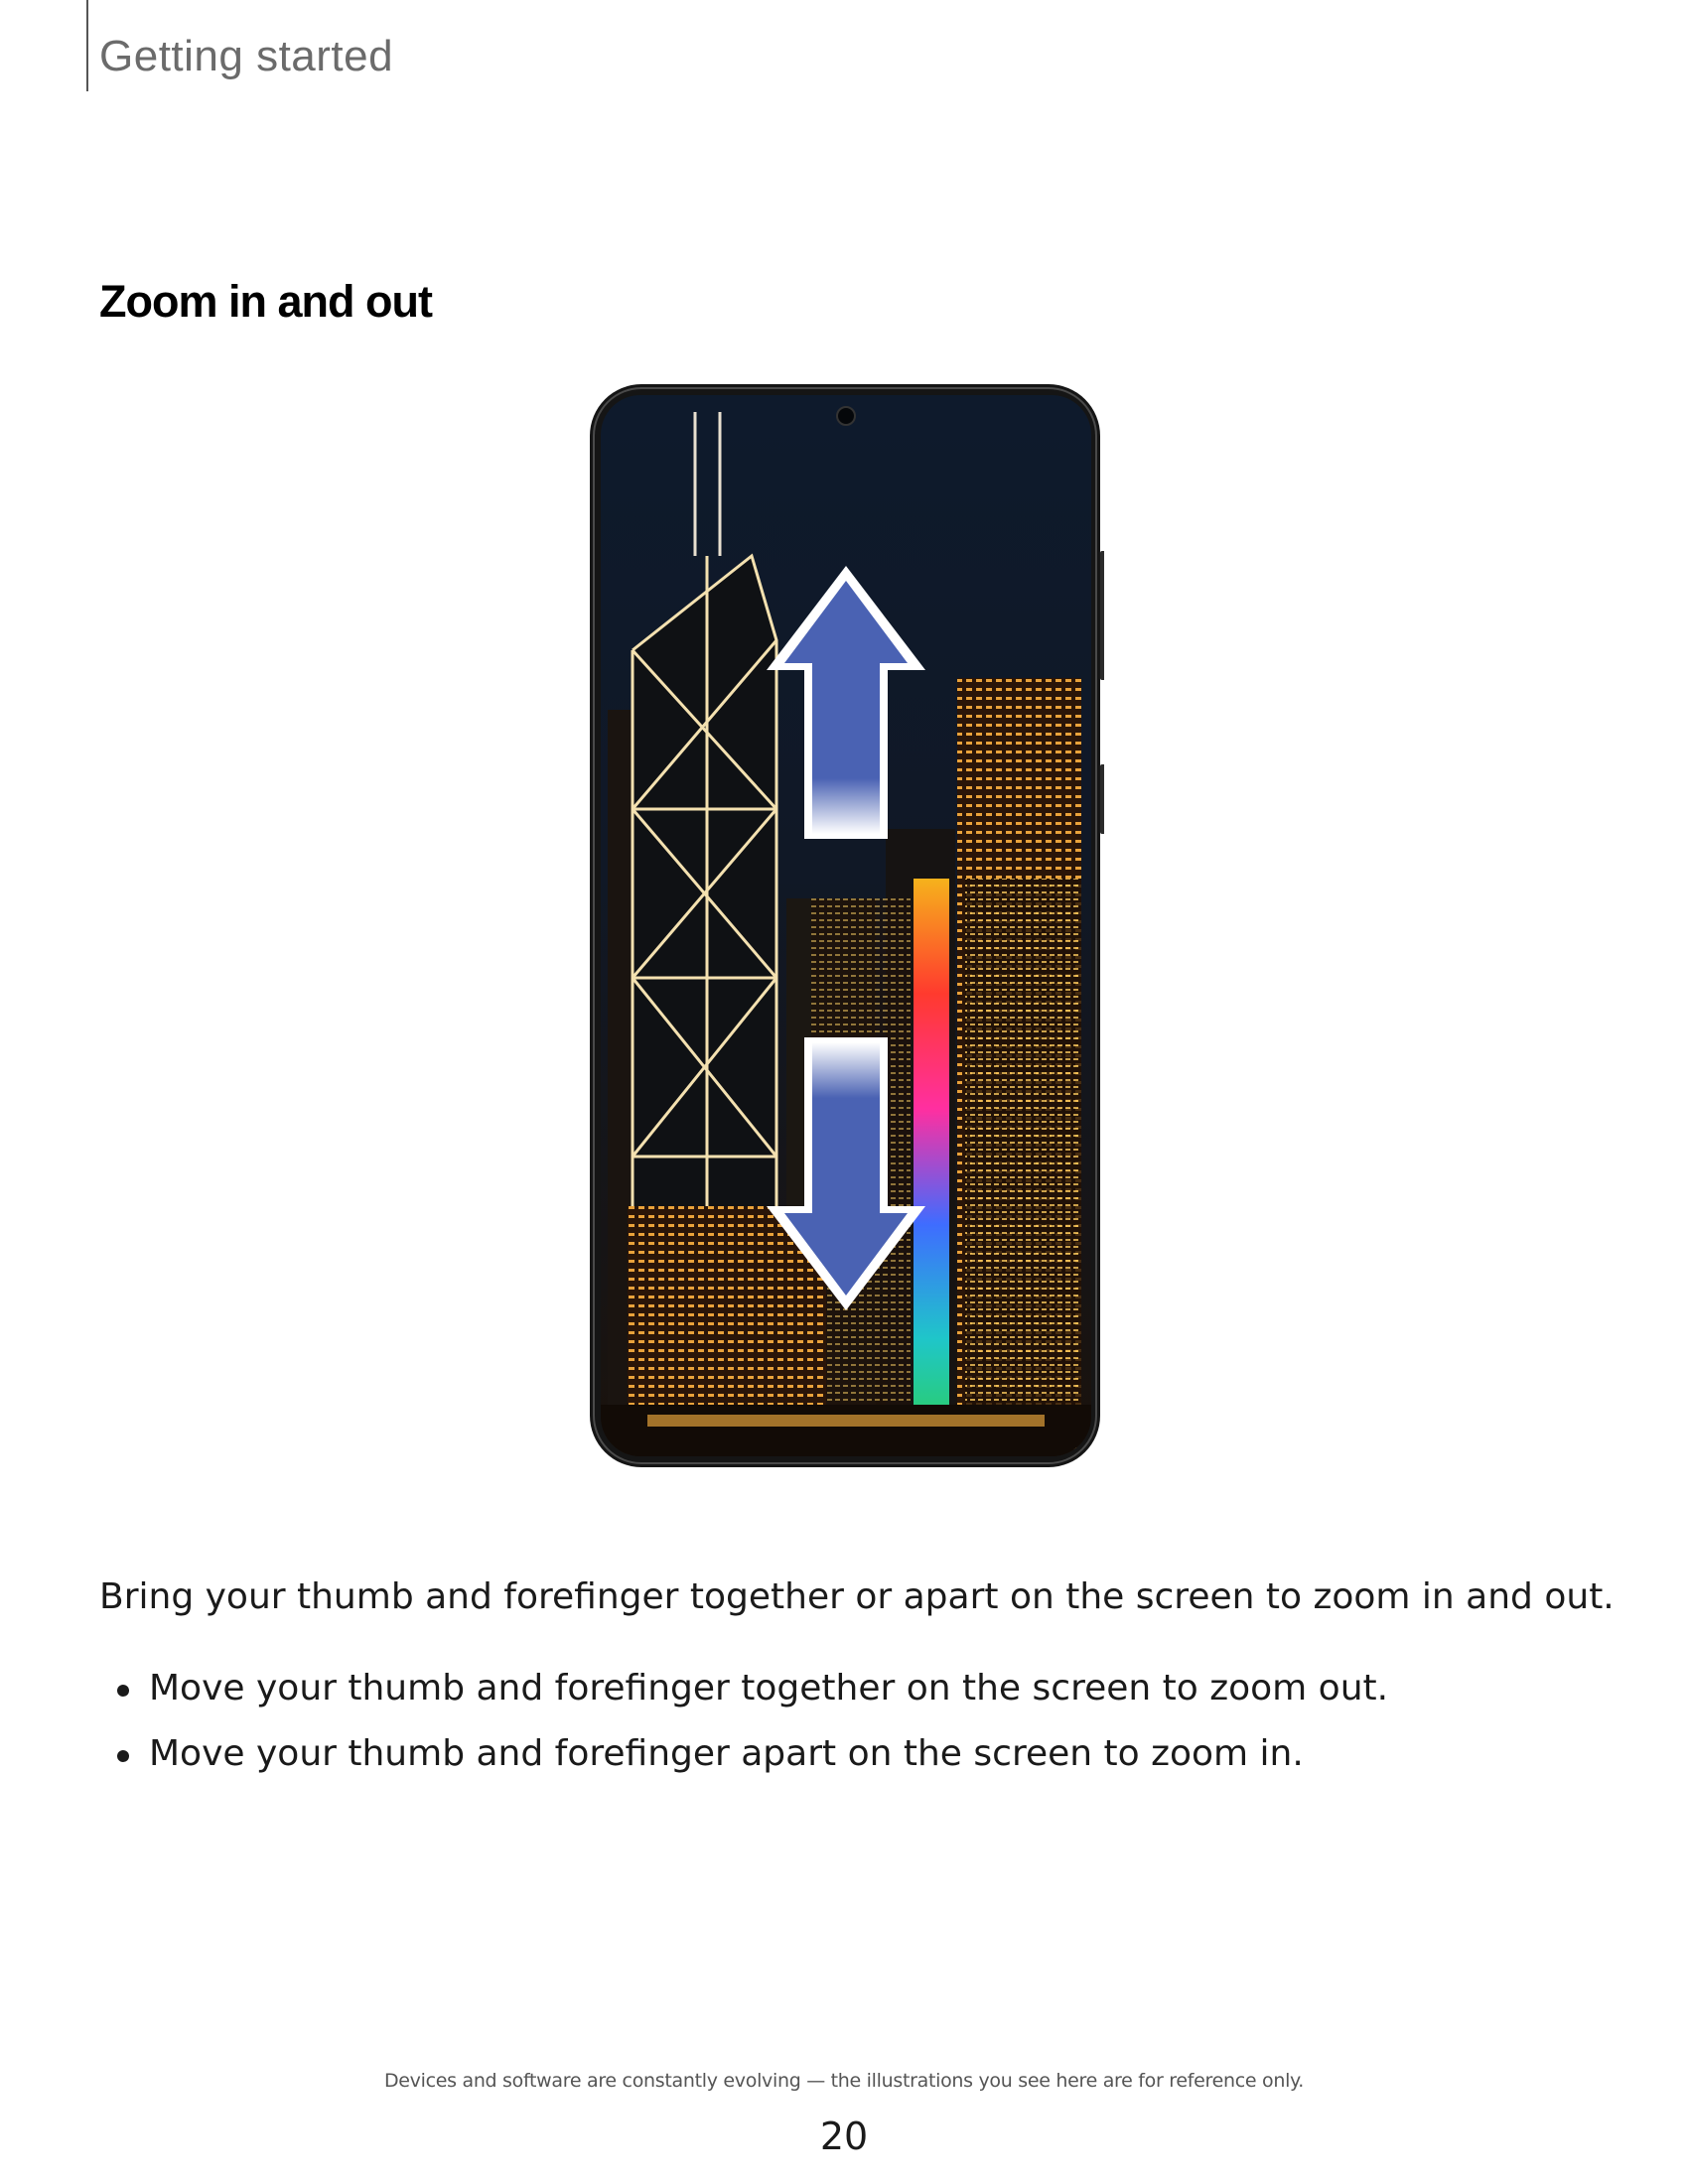 The height and width of the screenshot is (2184, 1688). What do you see at coordinates (844, 2136) in the screenshot?
I see `page-number: 20` at bounding box center [844, 2136].